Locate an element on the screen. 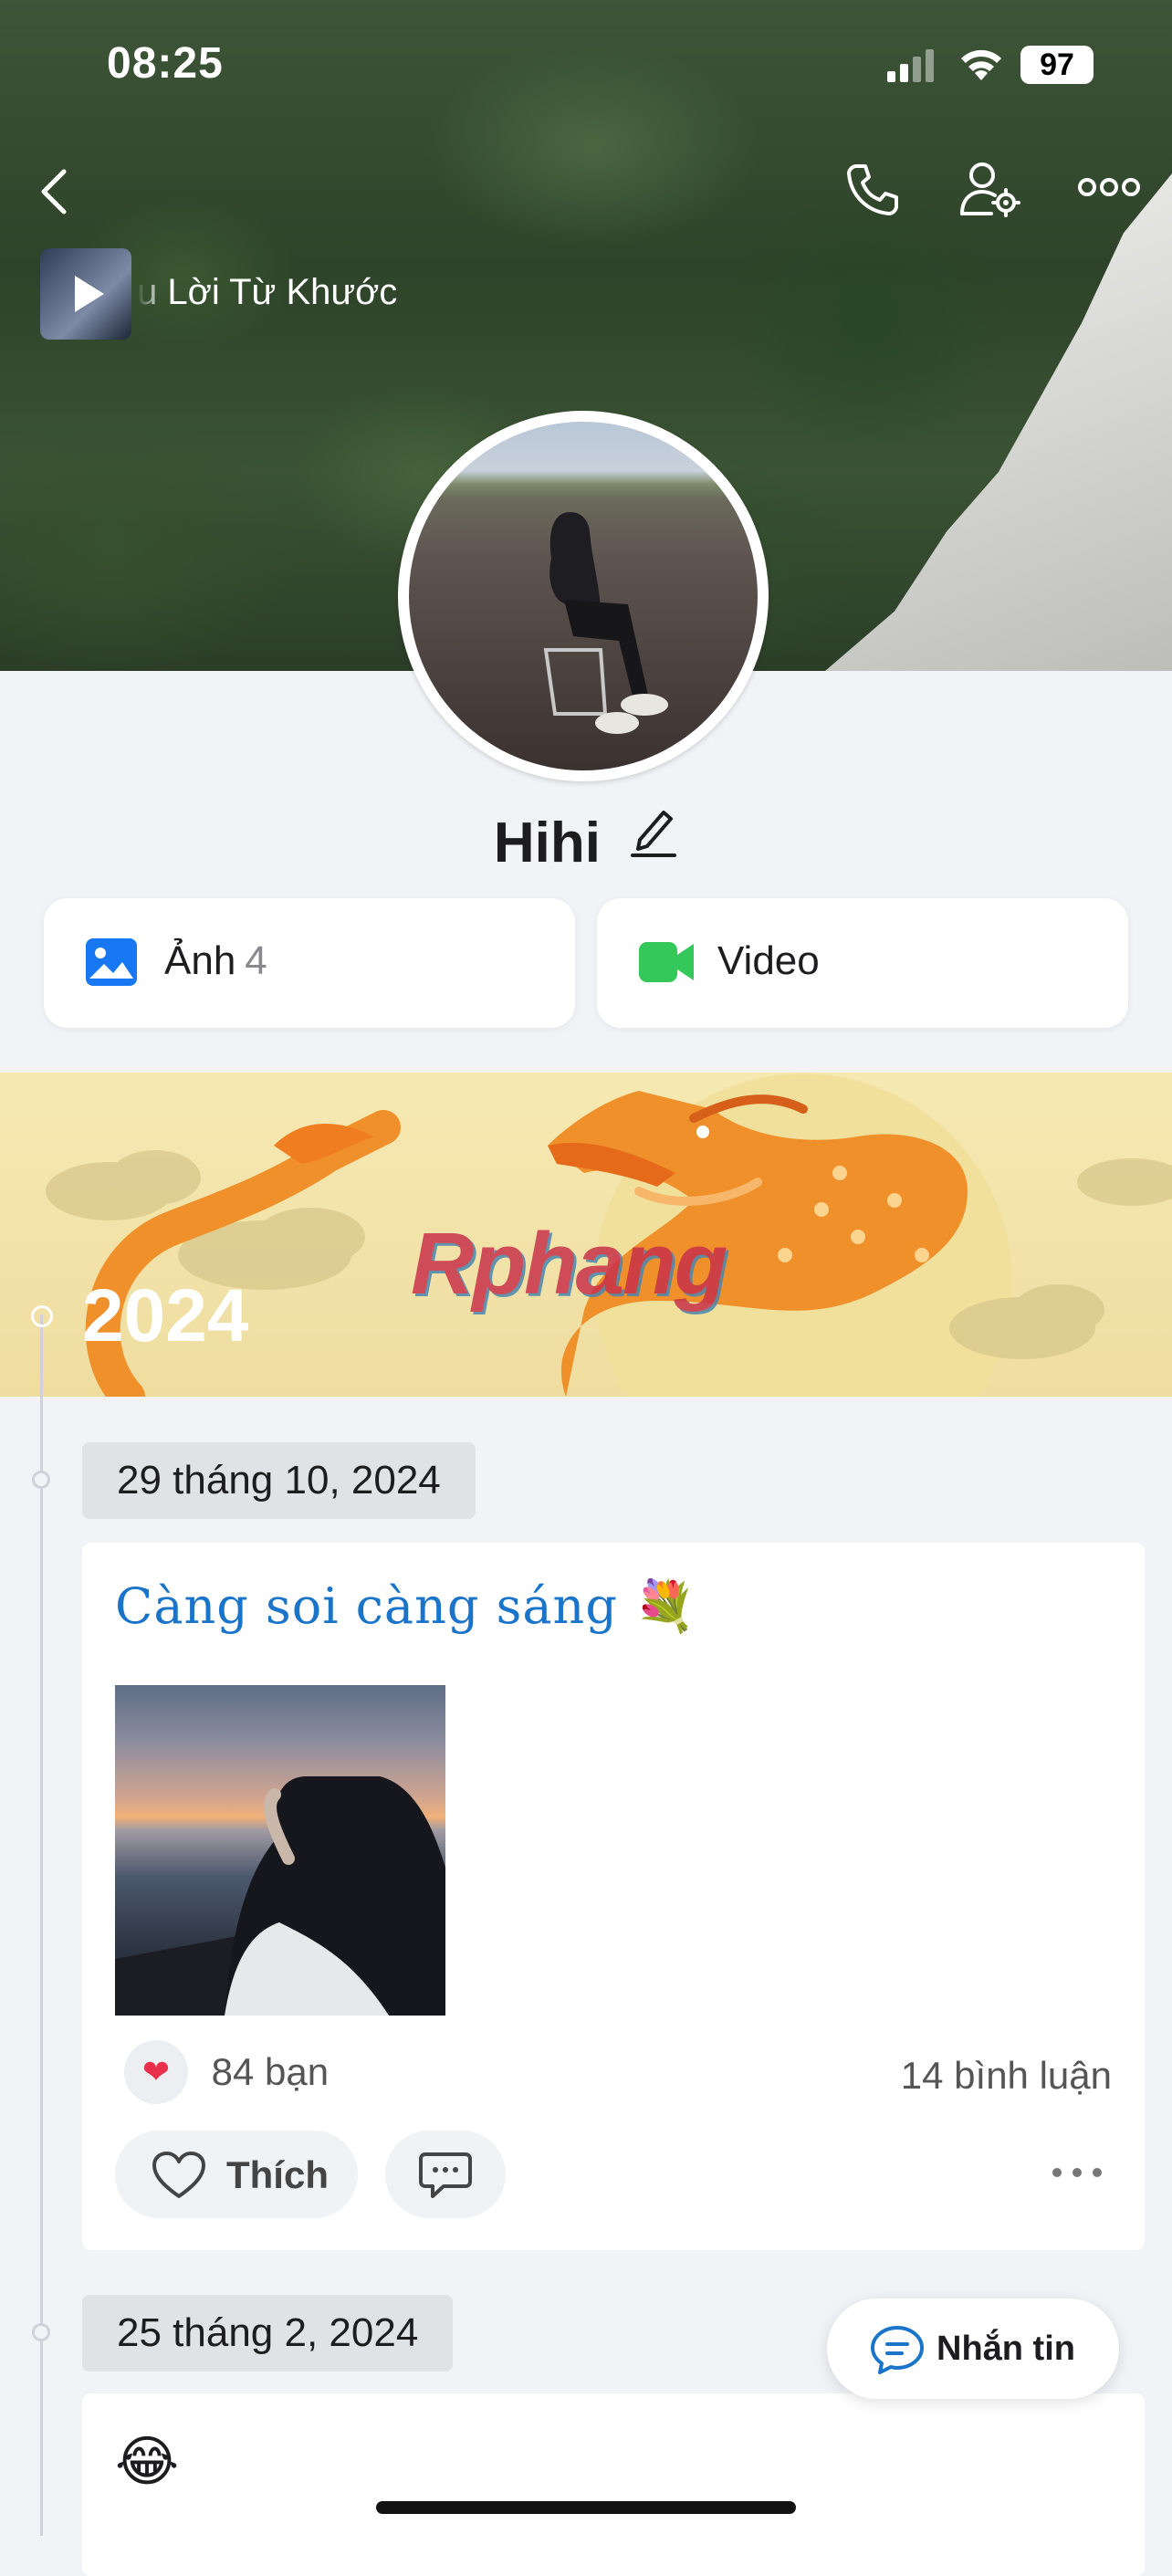 Image resolution: width=1172 pixels, height=2576 pixels. profile-name-row: Hihi is located at coordinates (586, 839).